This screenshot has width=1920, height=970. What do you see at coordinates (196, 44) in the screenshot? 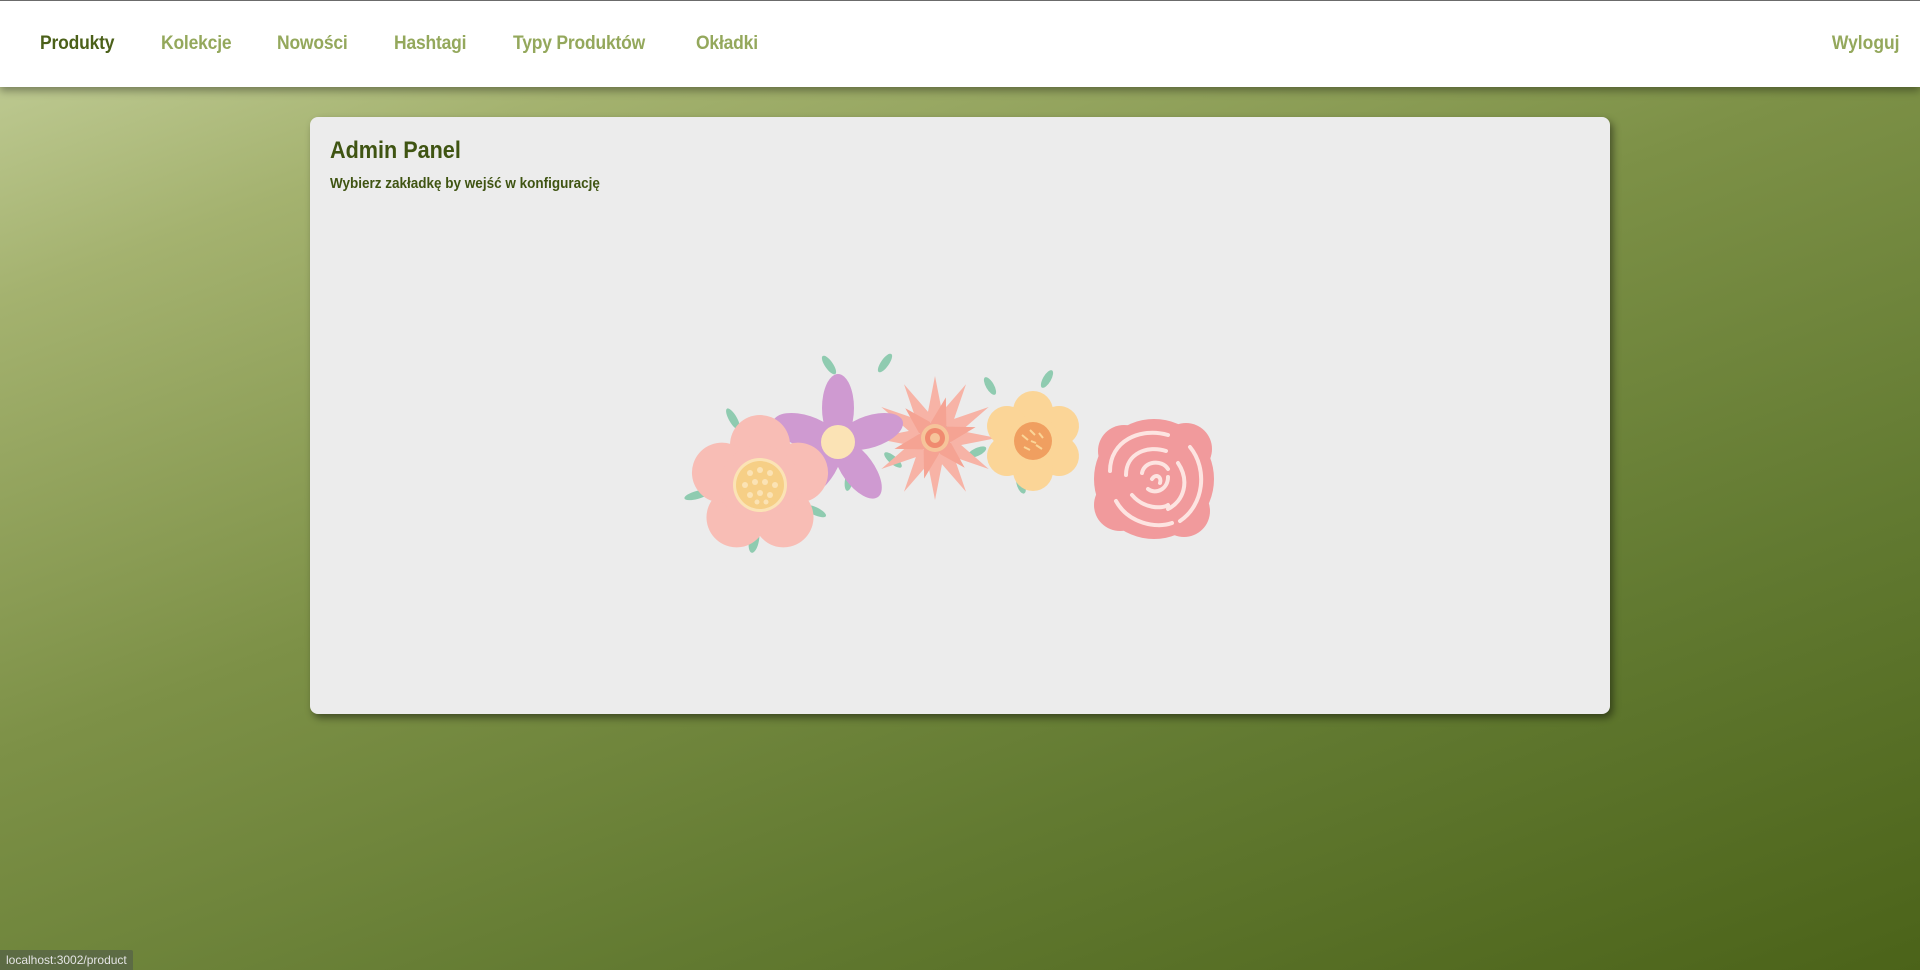
I see `nav-item-kolekcje: Kolekcje` at bounding box center [196, 44].